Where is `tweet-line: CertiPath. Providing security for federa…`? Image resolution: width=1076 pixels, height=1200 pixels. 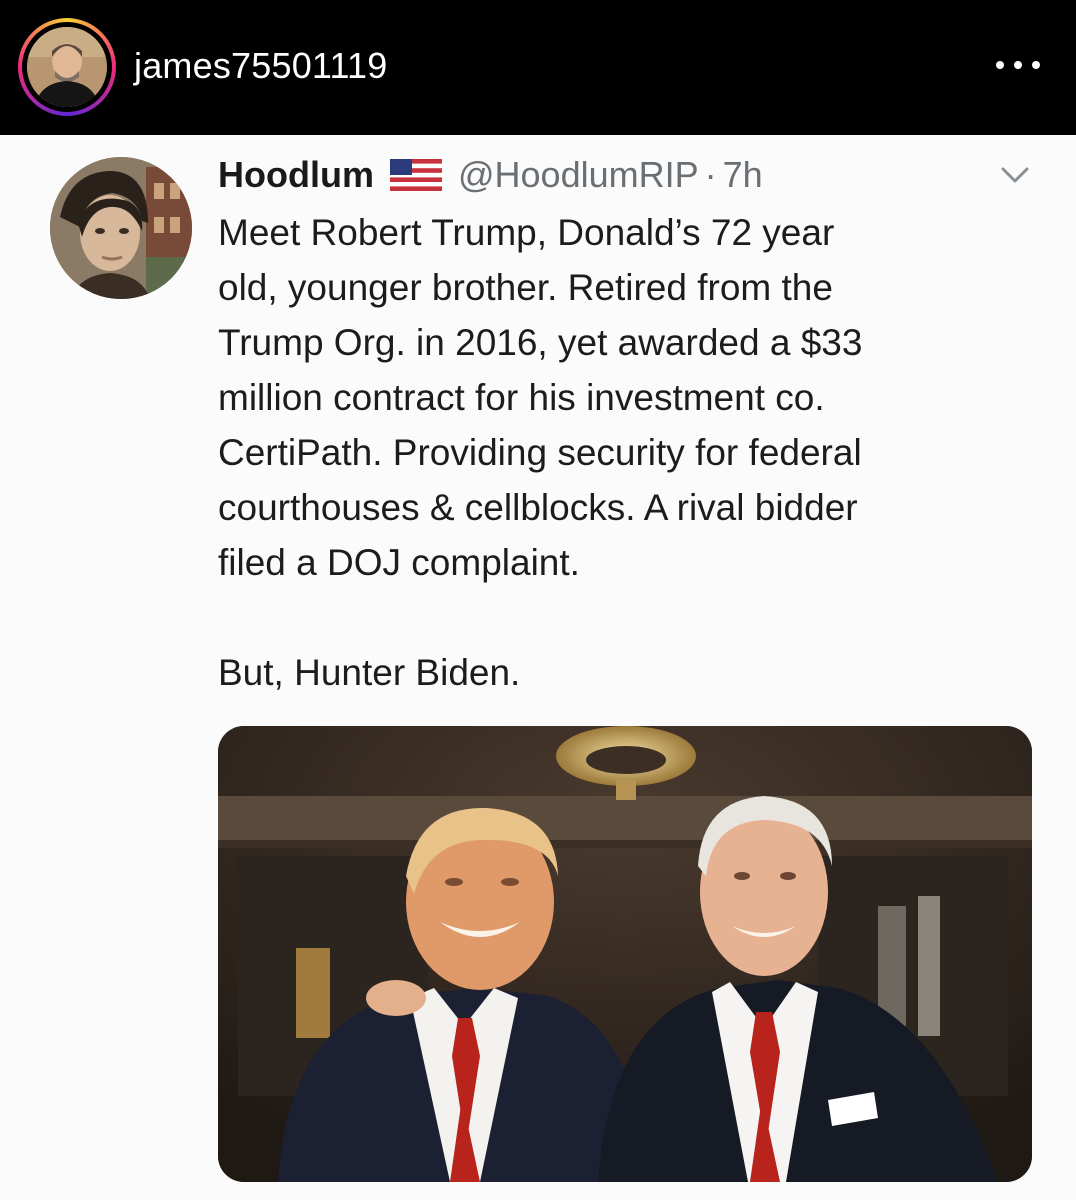 tweet-line: CertiPath. Providing security for federa… is located at coordinates (540, 452).